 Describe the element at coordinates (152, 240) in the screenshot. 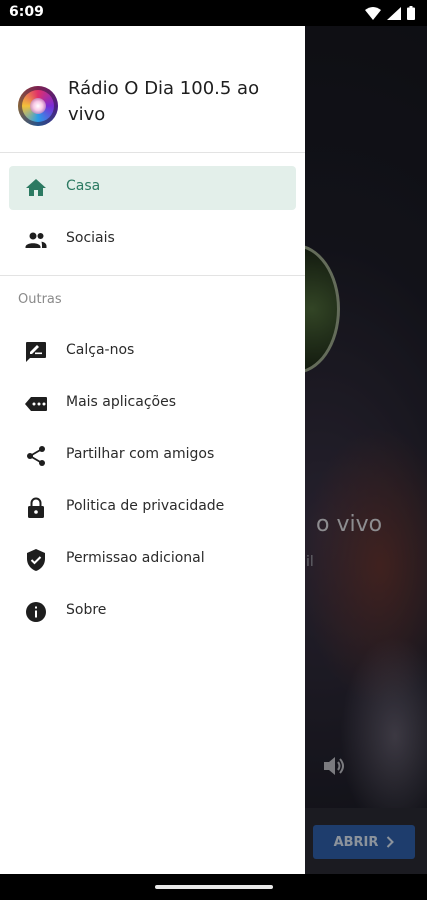

I see `nav-item-sociais: Sociais` at that location.